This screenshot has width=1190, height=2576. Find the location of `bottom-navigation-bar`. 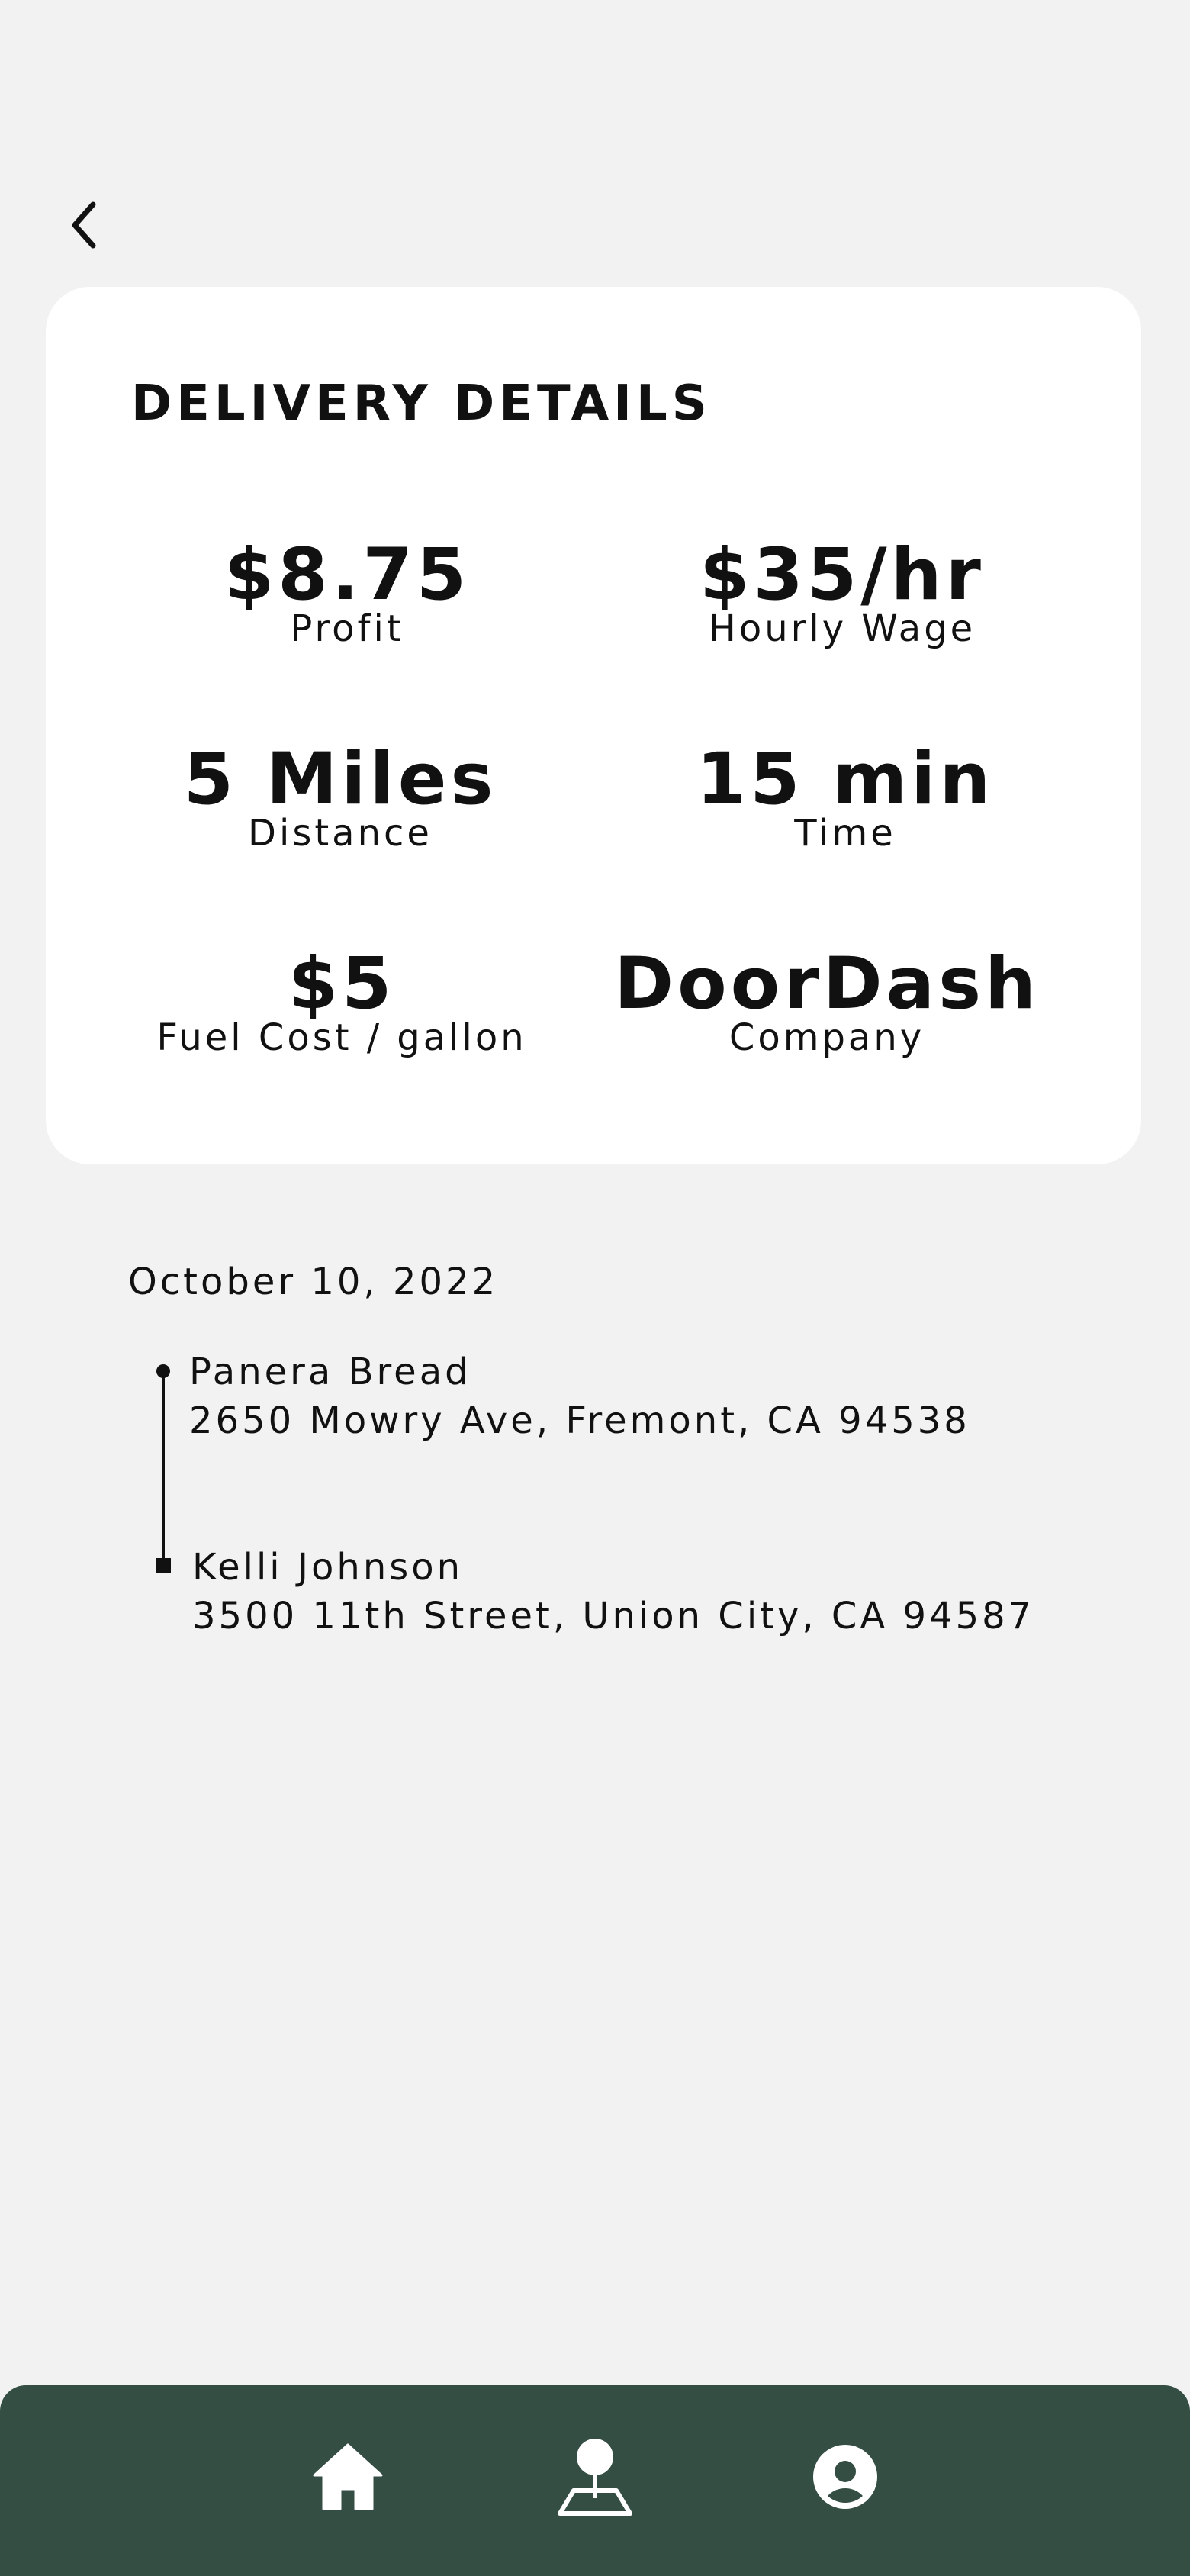

bottom-navigation-bar is located at coordinates (595, 2480).